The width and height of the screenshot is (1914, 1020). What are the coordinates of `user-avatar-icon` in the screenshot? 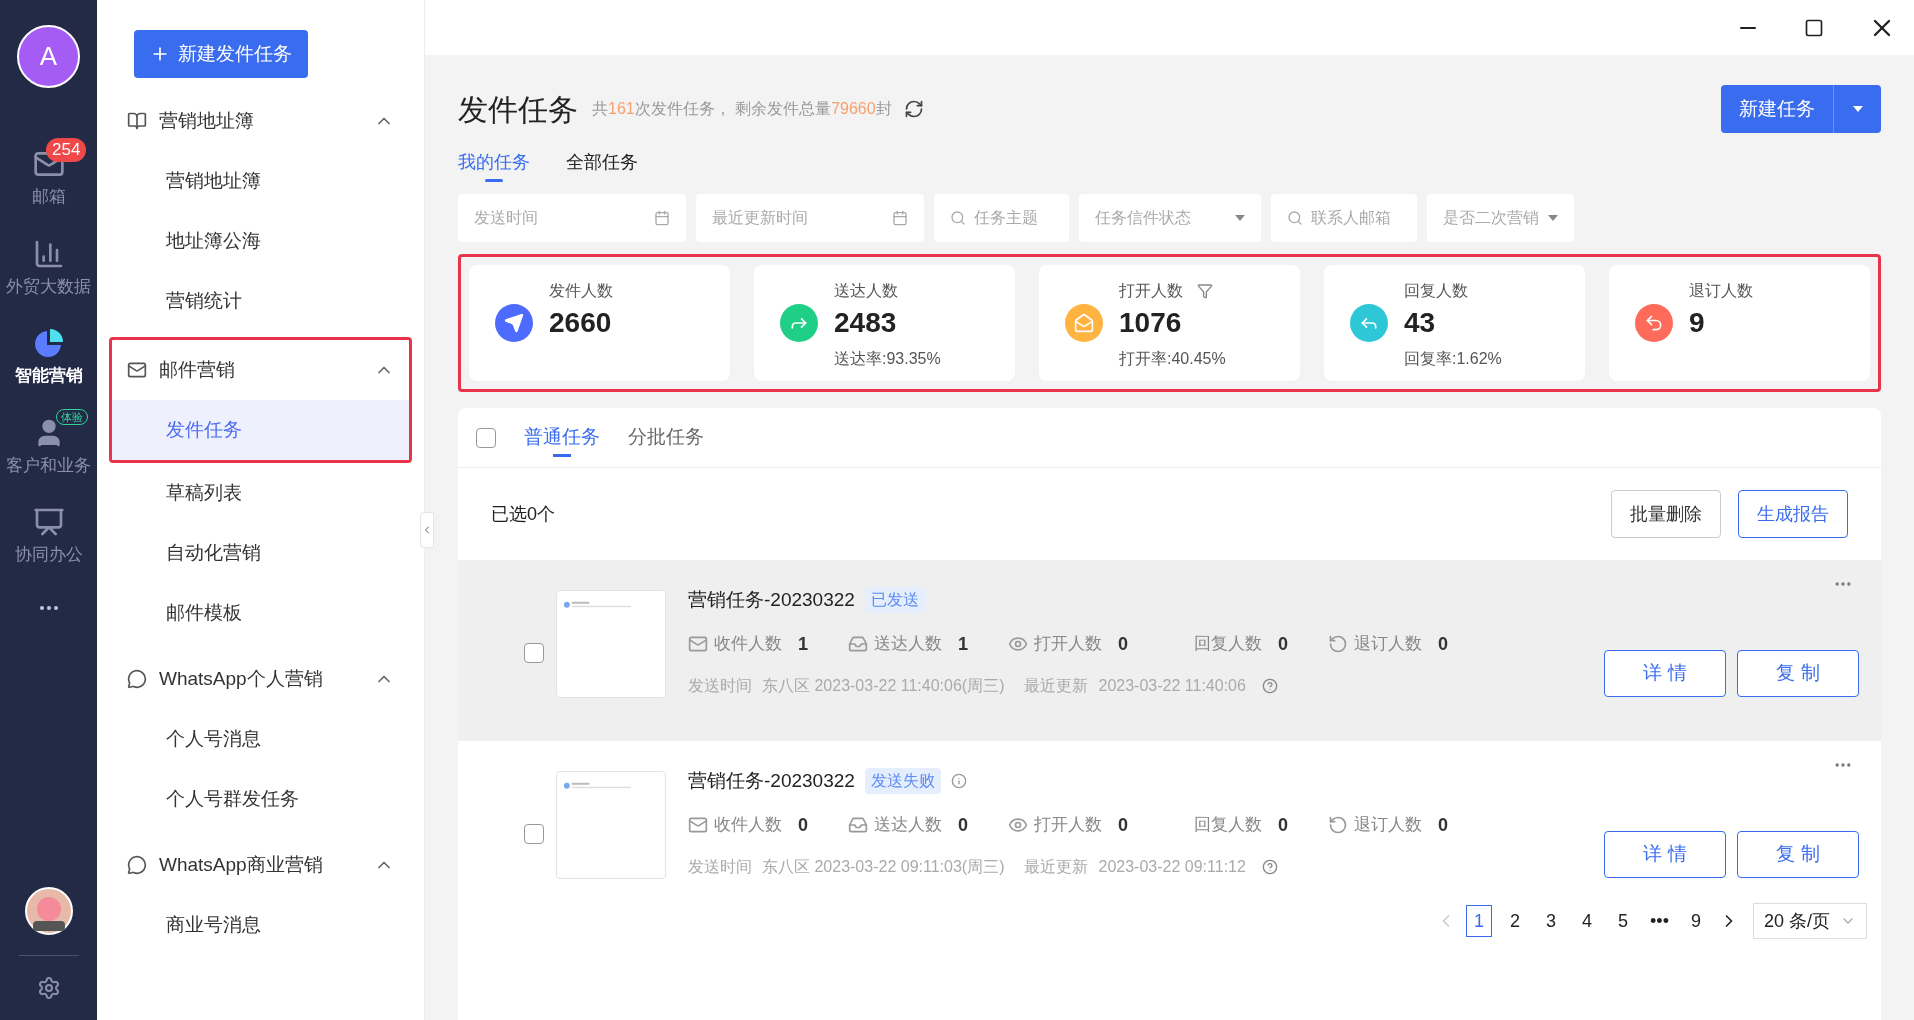 It's located at (48, 911).